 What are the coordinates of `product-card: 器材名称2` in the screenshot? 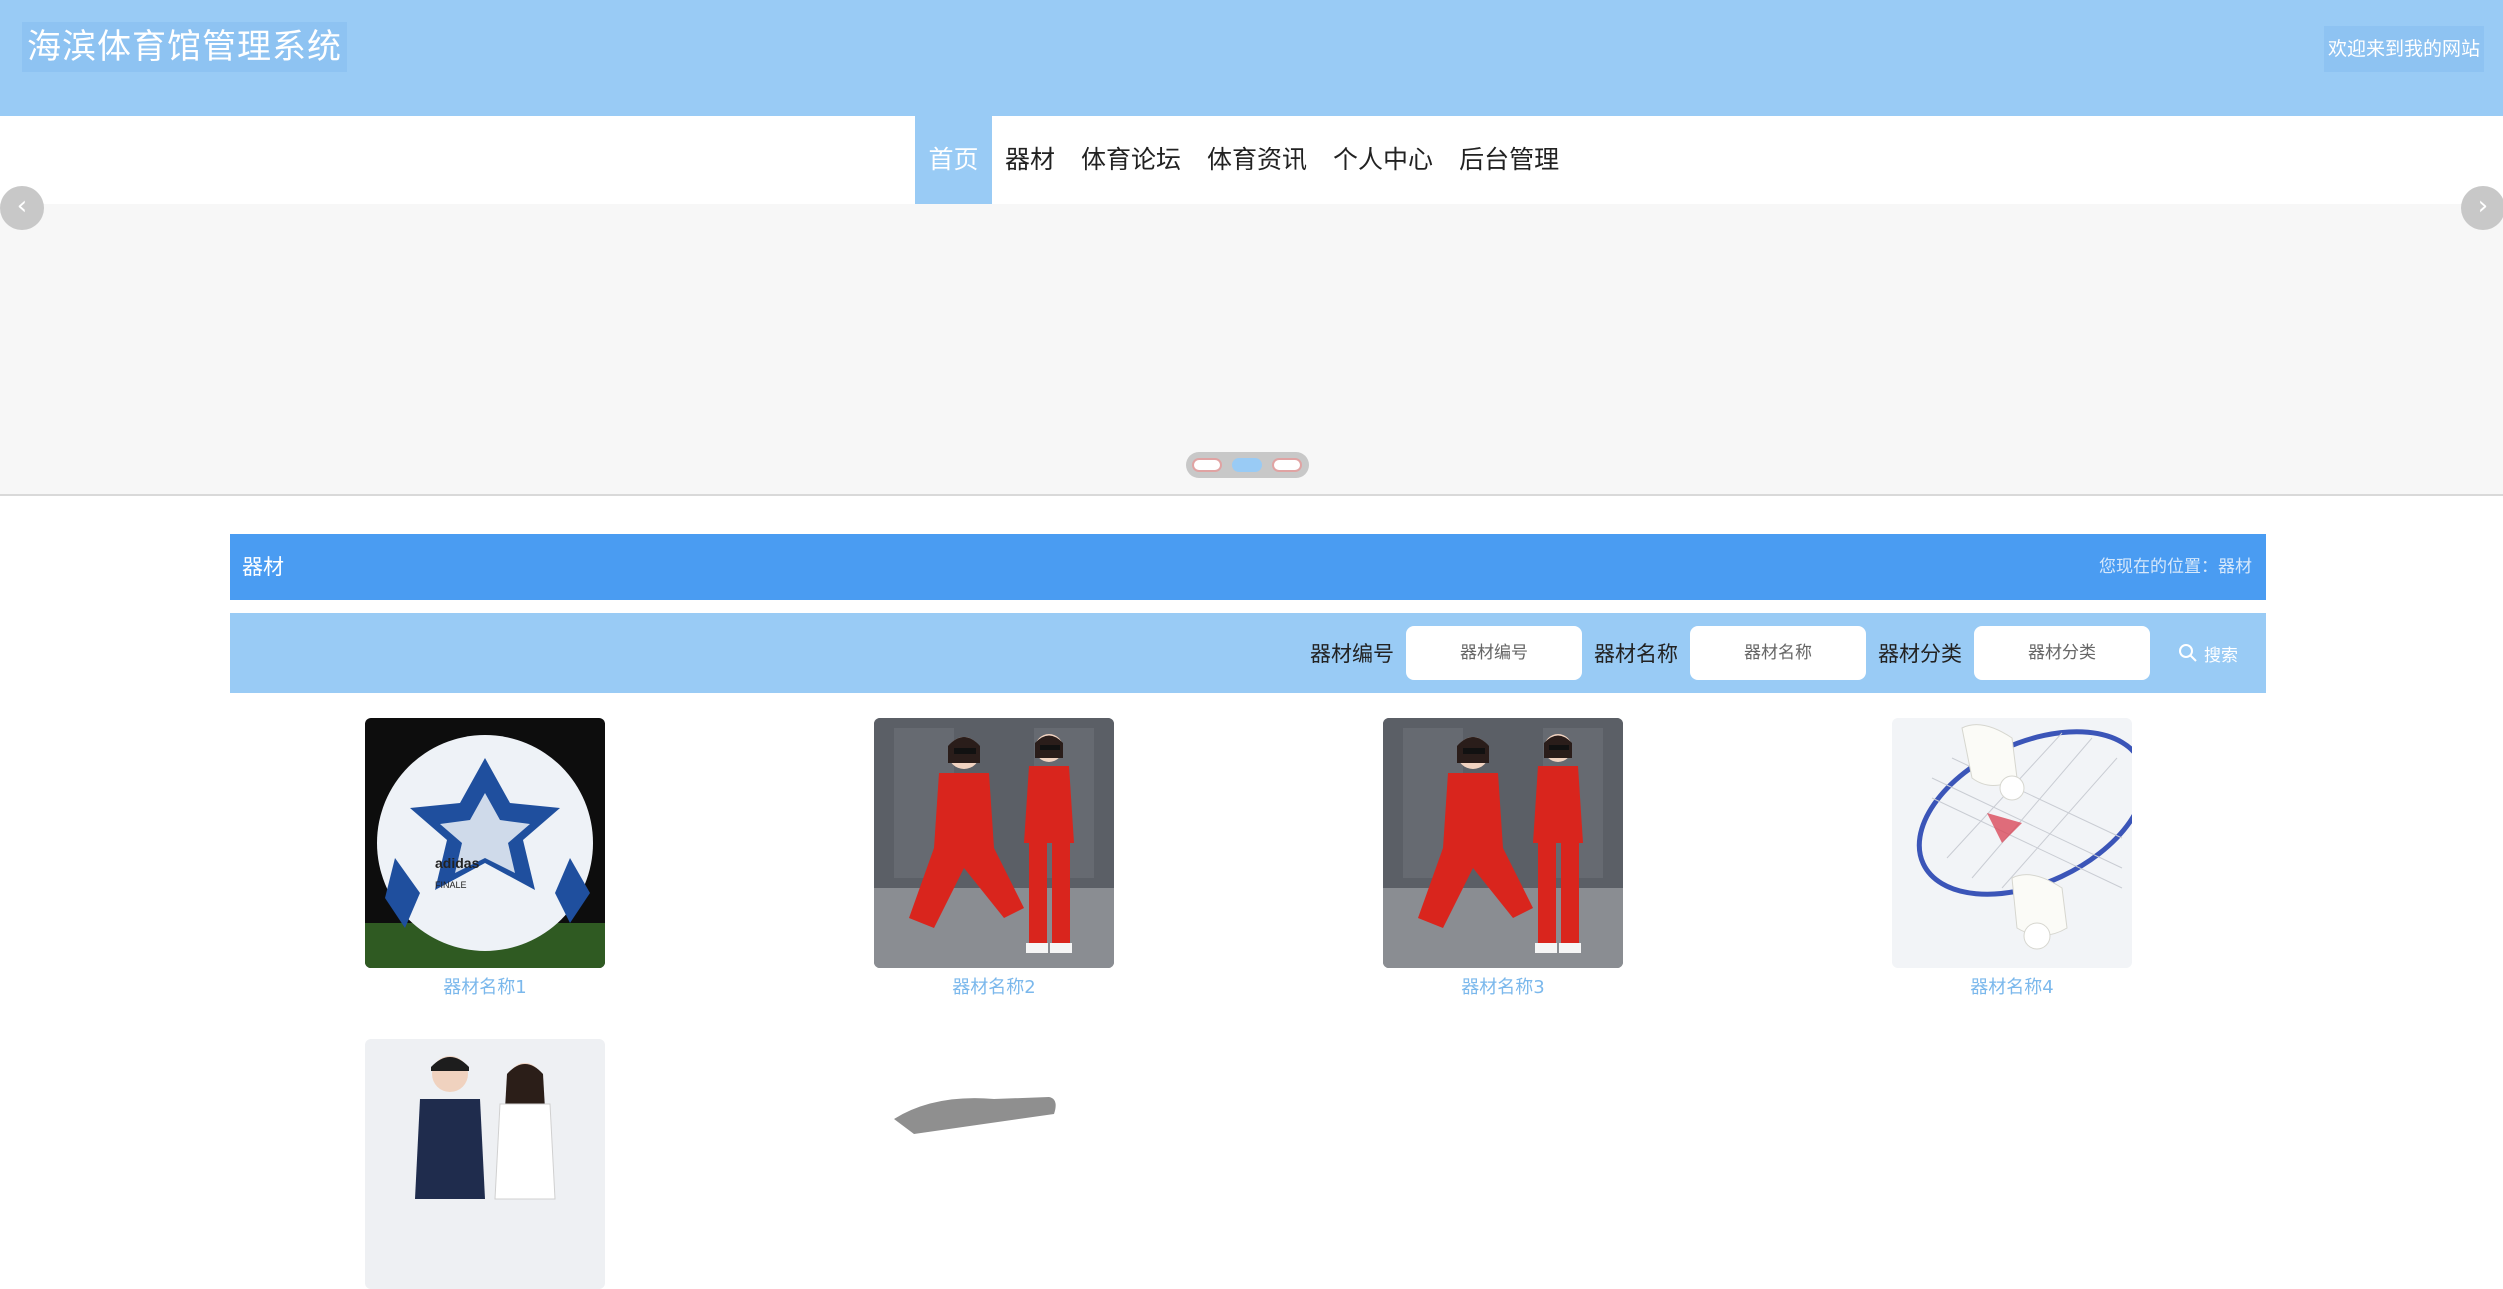 It's located at (994, 859).